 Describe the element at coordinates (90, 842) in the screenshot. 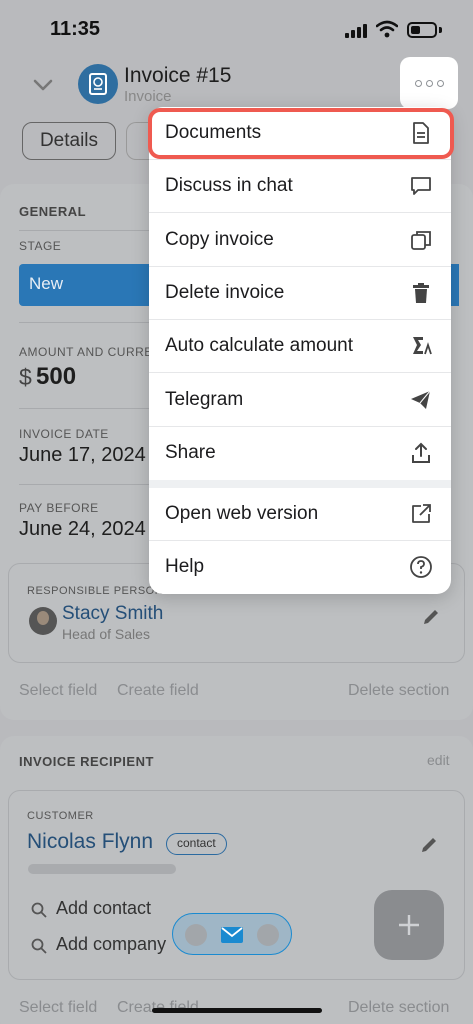

I see `customer-name: Nicolas Flynn` at that location.